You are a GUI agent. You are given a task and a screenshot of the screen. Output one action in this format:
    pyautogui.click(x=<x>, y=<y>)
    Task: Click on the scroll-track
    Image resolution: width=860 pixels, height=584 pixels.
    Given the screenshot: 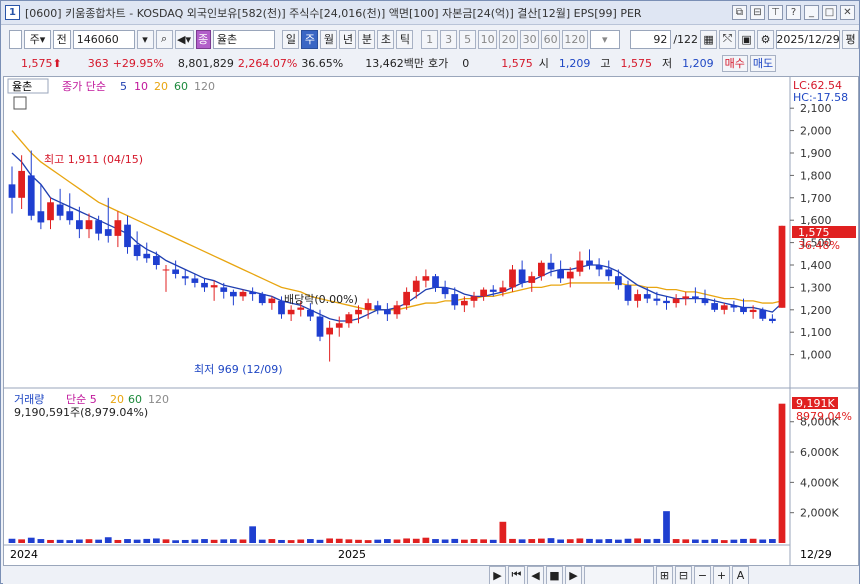 What is the action you would take?
    pyautogui.click(x=619, y=574)
    